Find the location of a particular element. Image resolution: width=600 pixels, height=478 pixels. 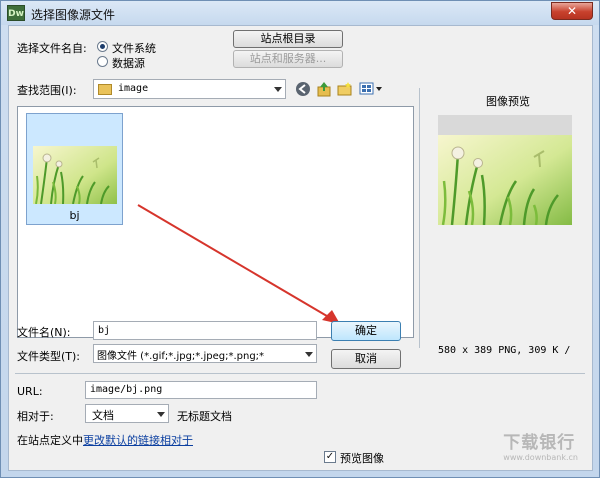

relative-label: 相对于: is located at coordinates (35, 416).